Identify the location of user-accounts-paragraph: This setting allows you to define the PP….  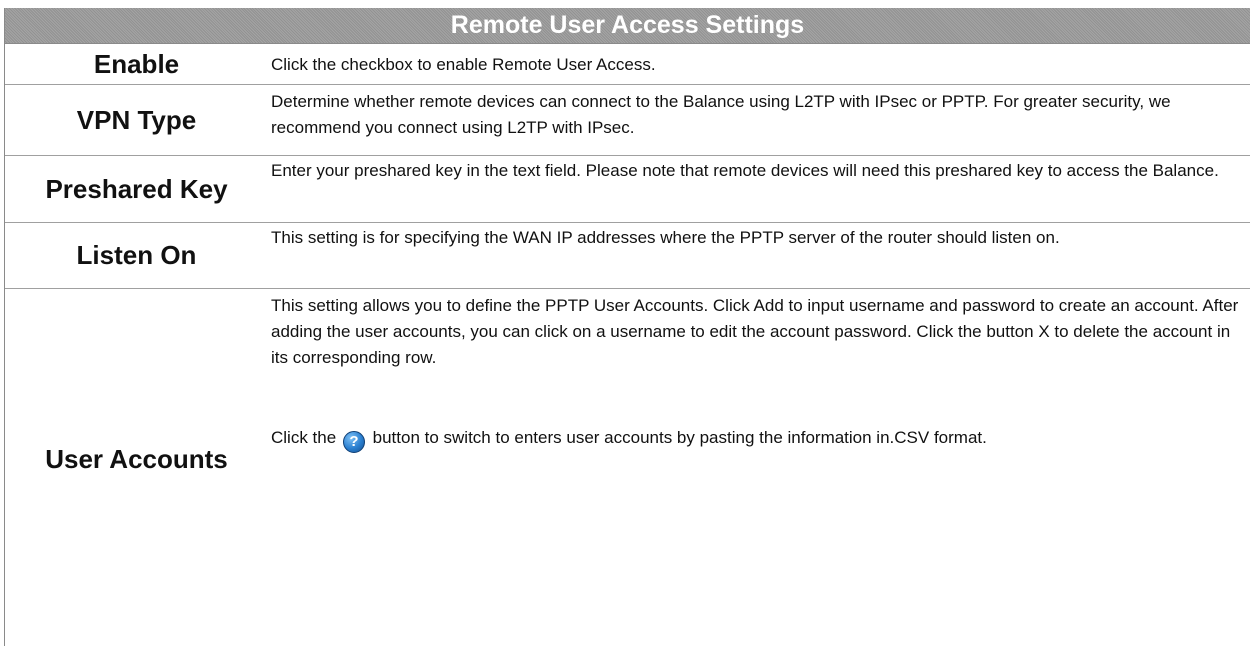
(755, 331).